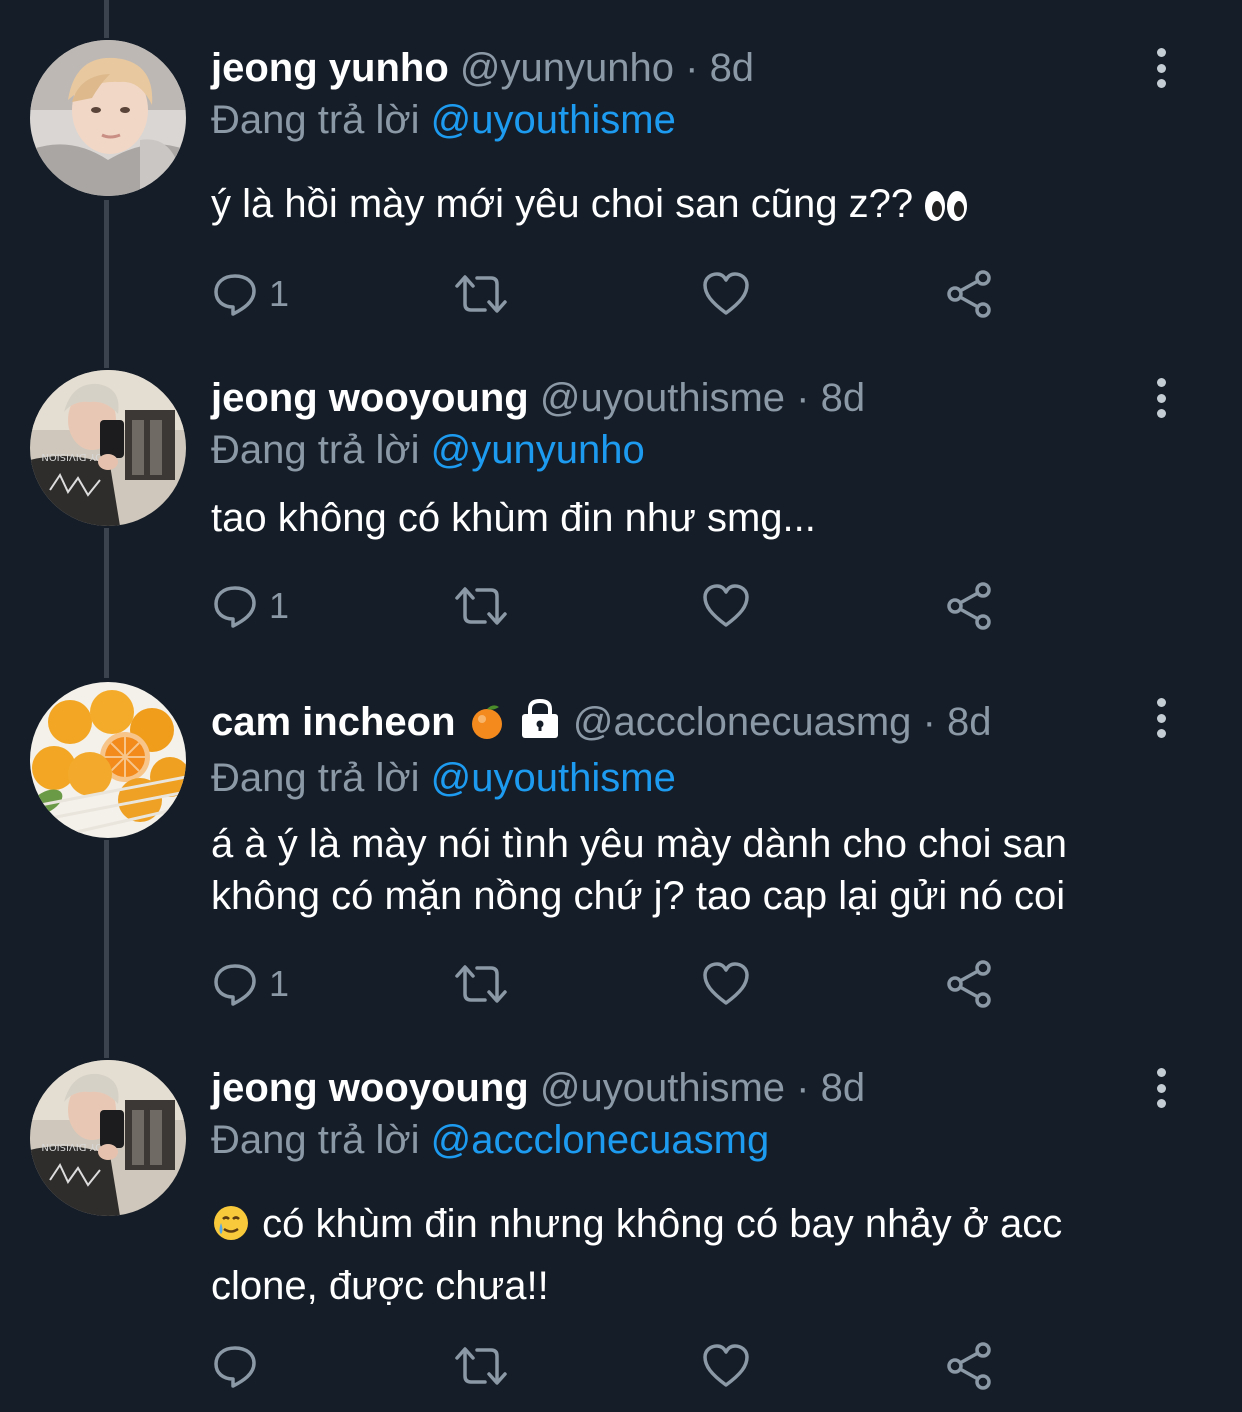 This screenshot has width=1242, height=1412. What do you see at coordinates (333, 722) in the screenshot?
I see `display-name: cam incheon` at bounding box center [333, 722].